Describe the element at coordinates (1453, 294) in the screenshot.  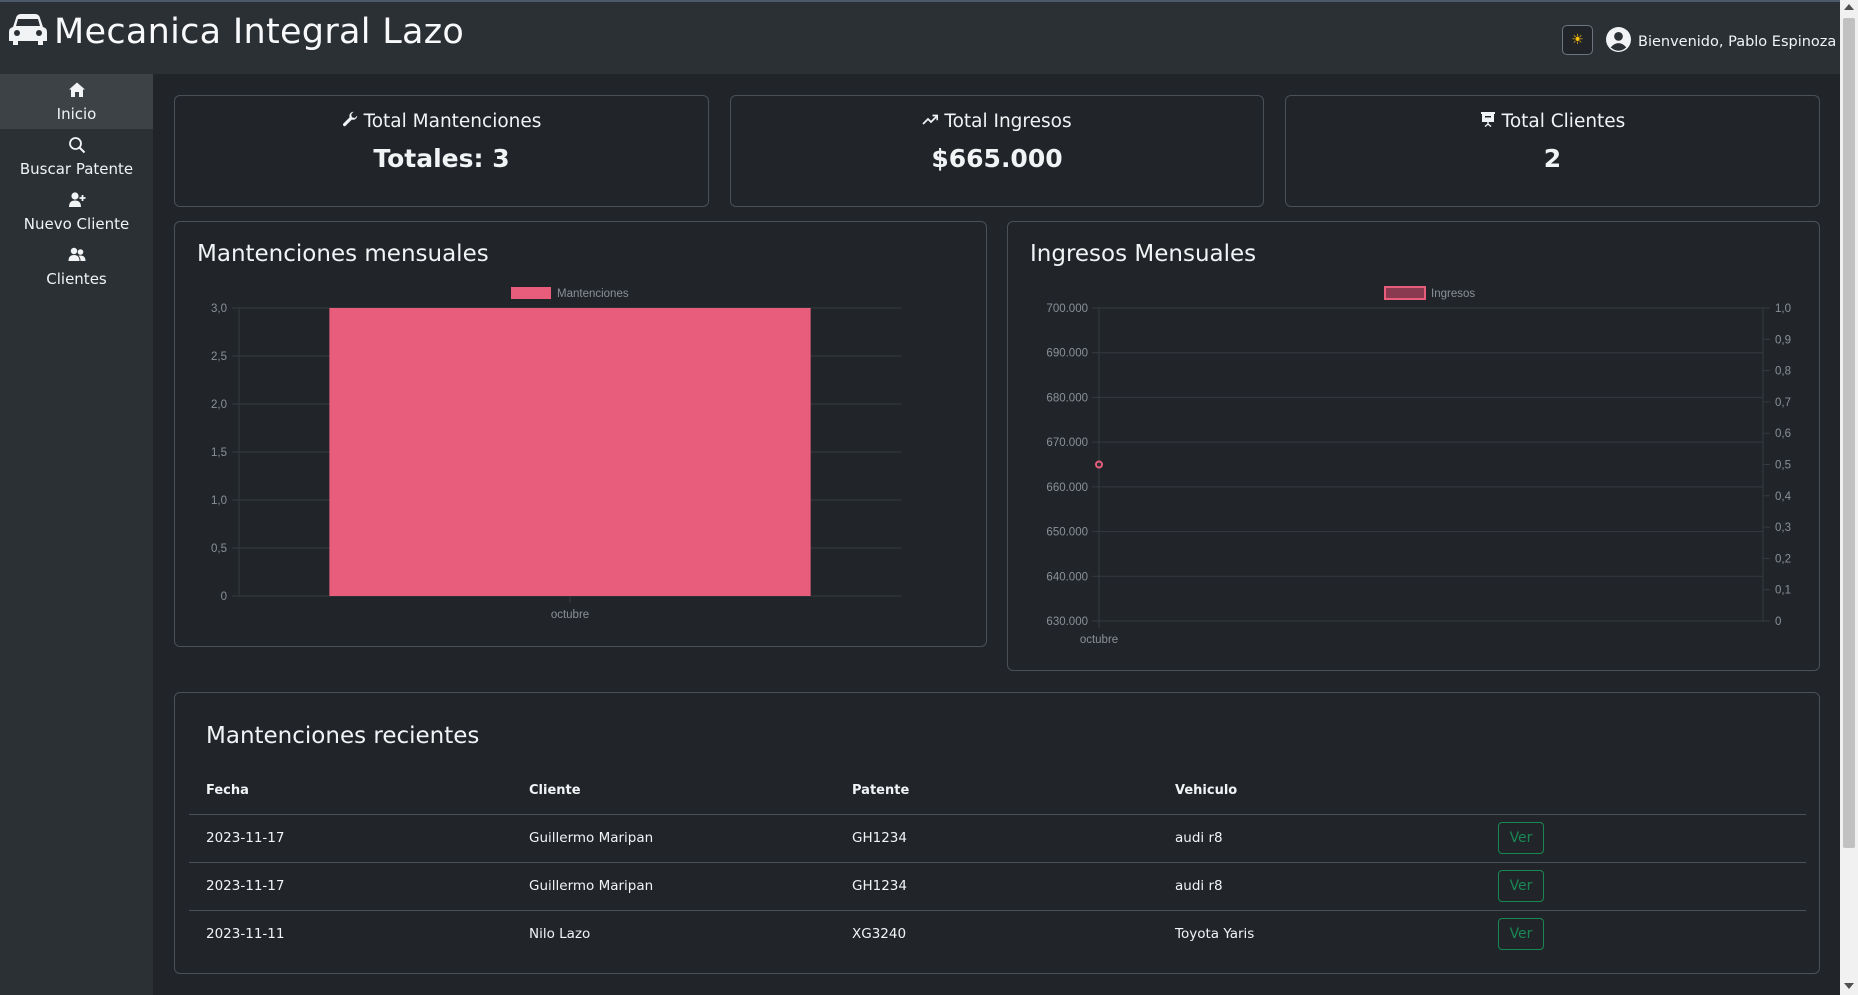
I see `legend-label: Ingresos` at that location.